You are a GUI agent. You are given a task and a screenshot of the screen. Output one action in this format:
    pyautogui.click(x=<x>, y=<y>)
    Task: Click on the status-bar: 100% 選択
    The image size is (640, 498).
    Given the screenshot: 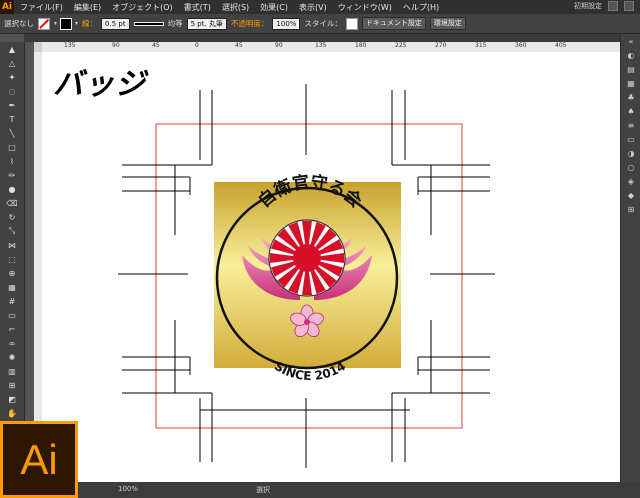 What is the action you would take?
    pyautogui.click(x=320, y=490)
    